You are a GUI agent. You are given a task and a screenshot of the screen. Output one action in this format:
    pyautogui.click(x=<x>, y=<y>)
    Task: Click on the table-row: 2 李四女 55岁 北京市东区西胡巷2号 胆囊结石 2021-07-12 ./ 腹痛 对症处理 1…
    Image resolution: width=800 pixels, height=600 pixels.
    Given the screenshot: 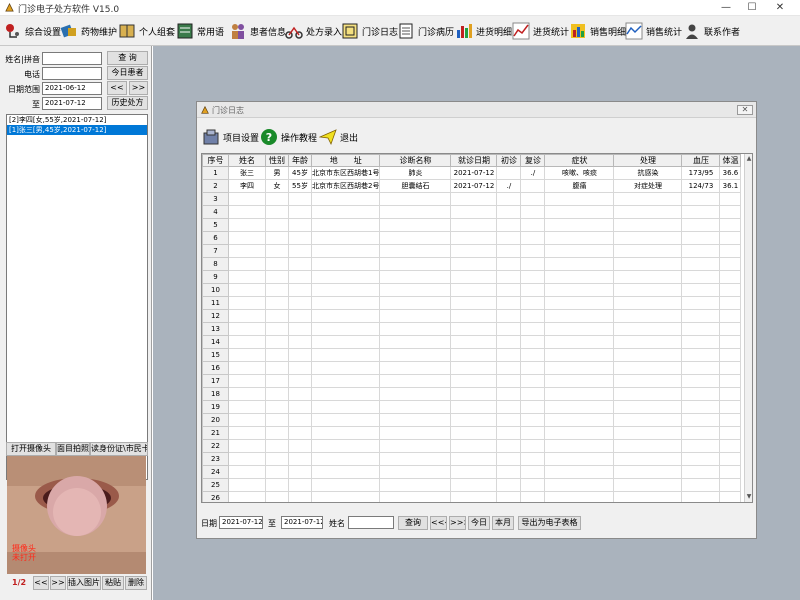 What is the action you would take?
    pyautogui.click(x=472, y=186)
    